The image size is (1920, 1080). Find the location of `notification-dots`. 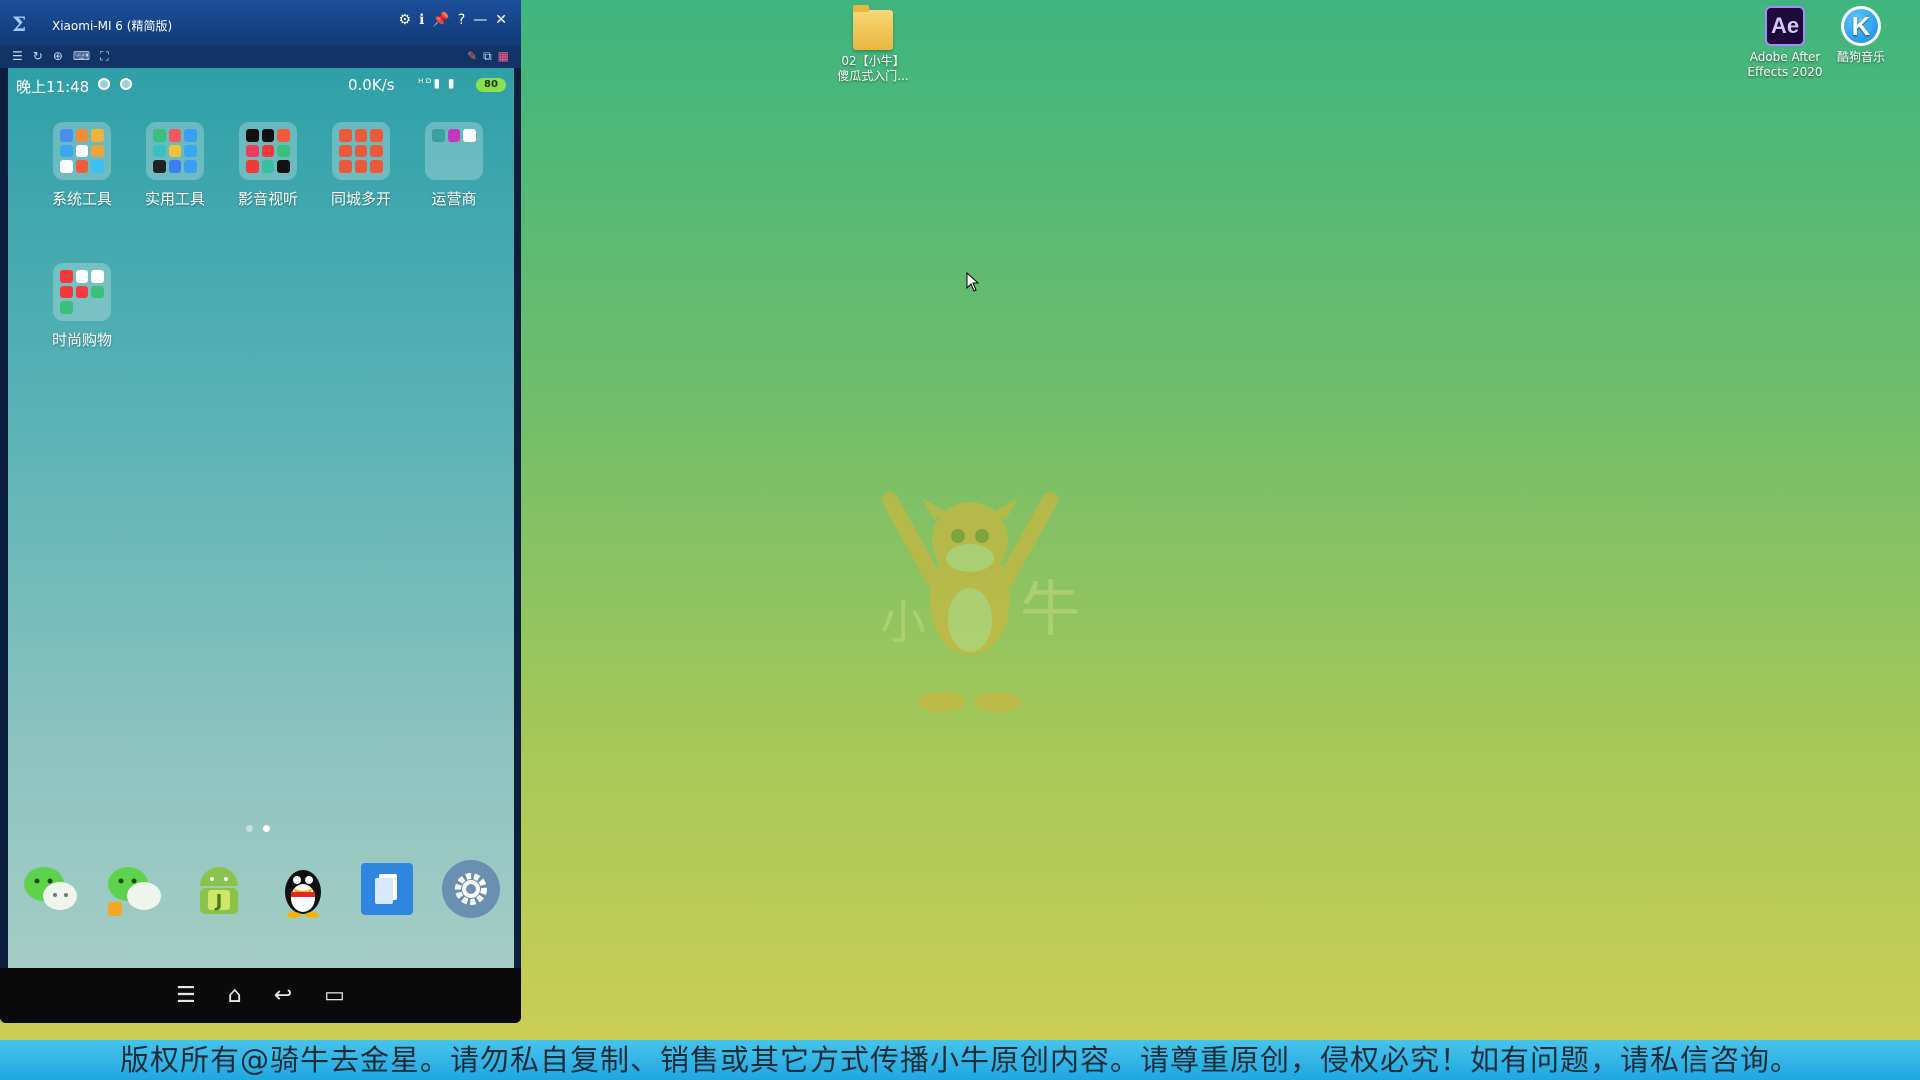

notification-dots is located at coordinates (115, 84).